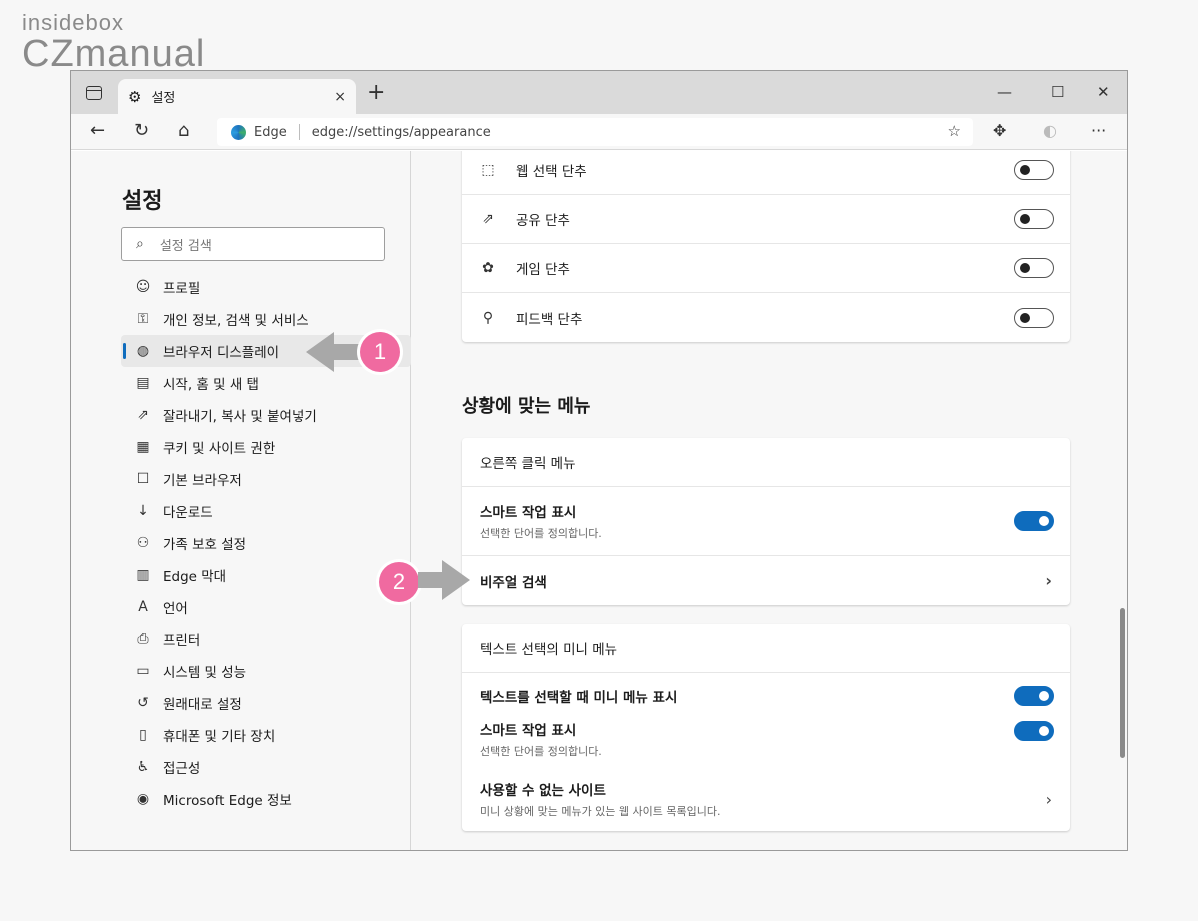  I want to click on url-divider, so click(299, 132).